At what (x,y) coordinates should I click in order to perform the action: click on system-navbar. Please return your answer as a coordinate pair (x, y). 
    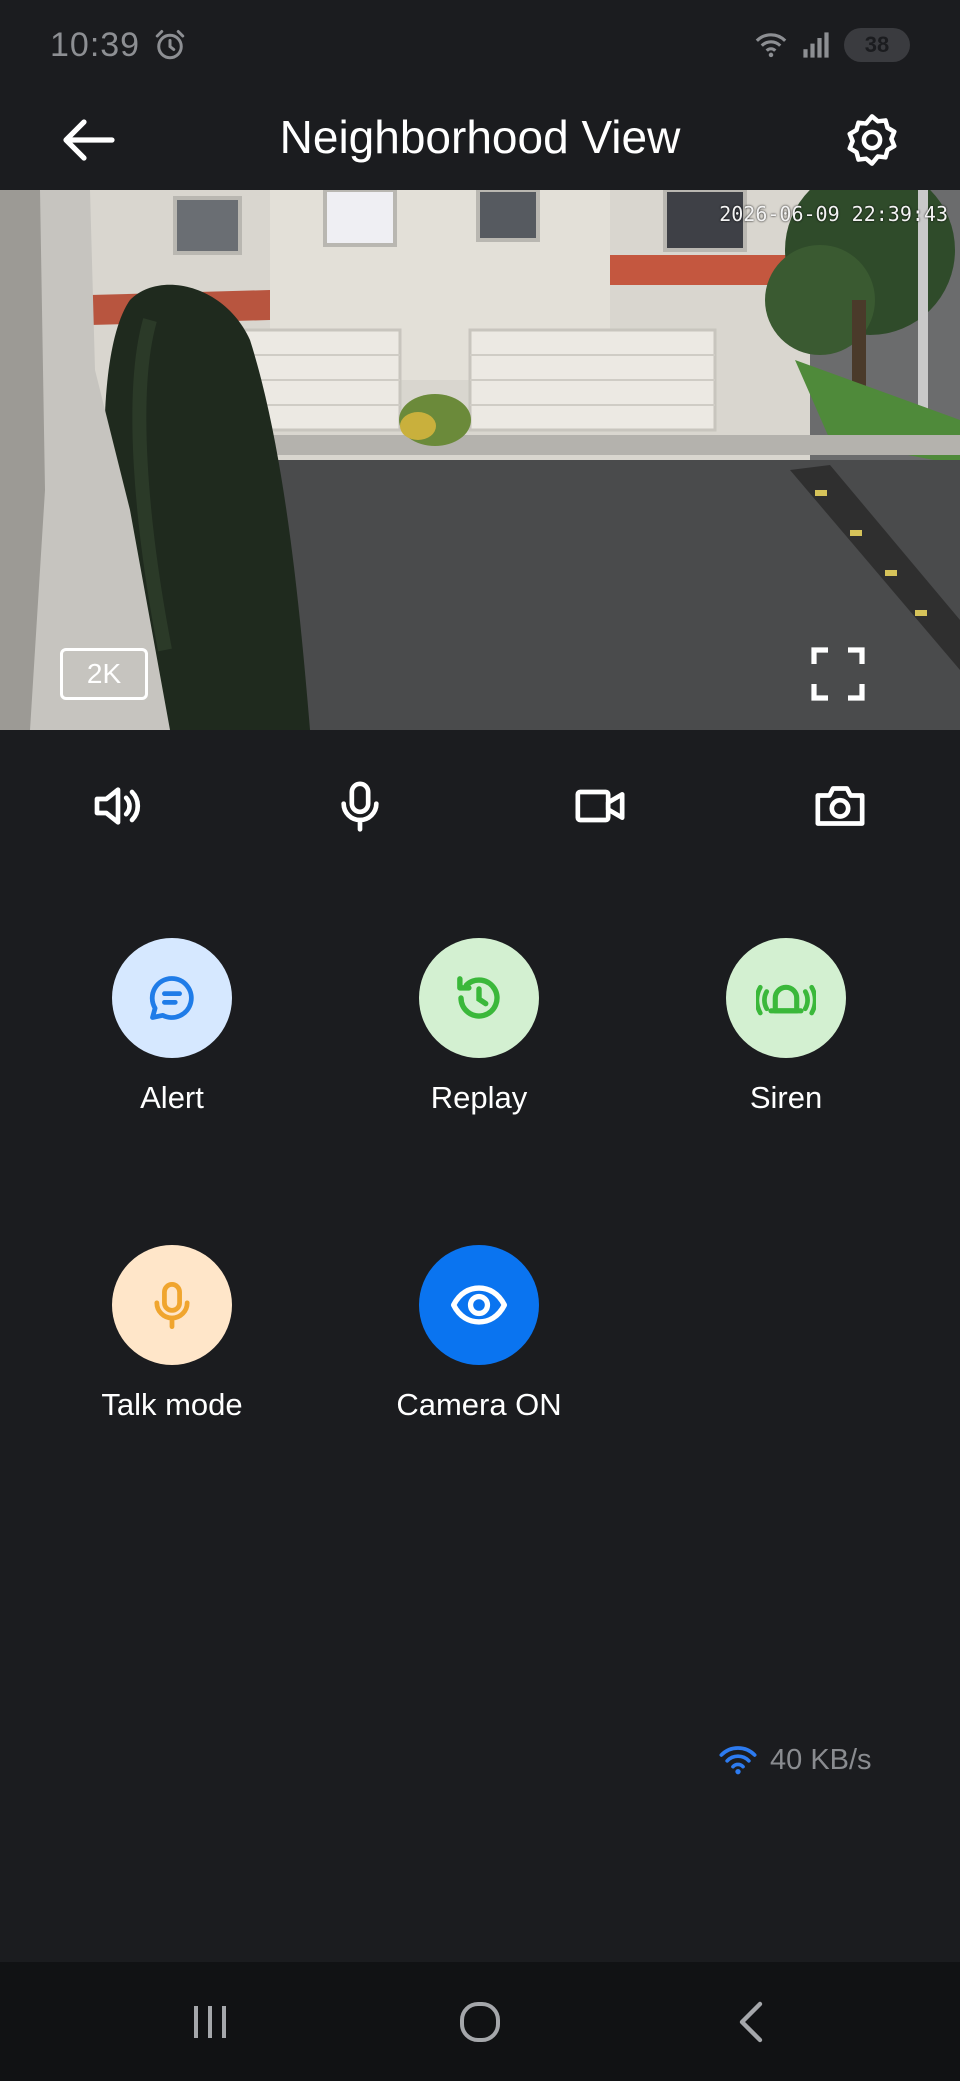
    Looking at the image, I should click on (480, 2021).